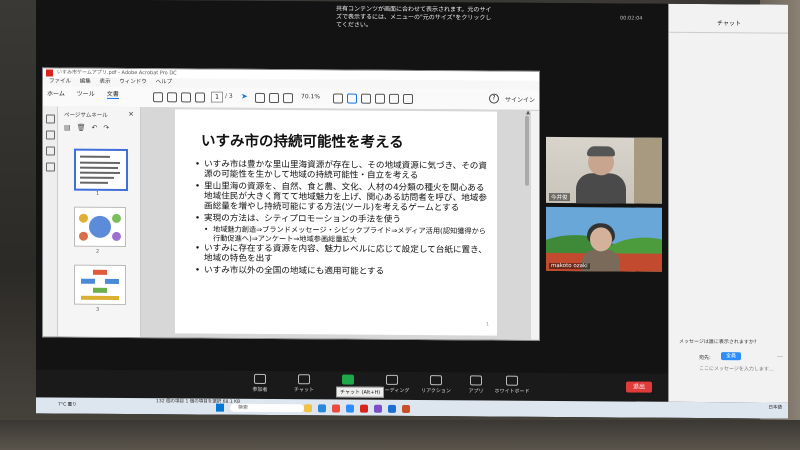 This screenshot has width=800, height=450. What do you see at coordinates (728, 32) in the screenshot?
I see `chat-divider` at bounding box center [728, 32].